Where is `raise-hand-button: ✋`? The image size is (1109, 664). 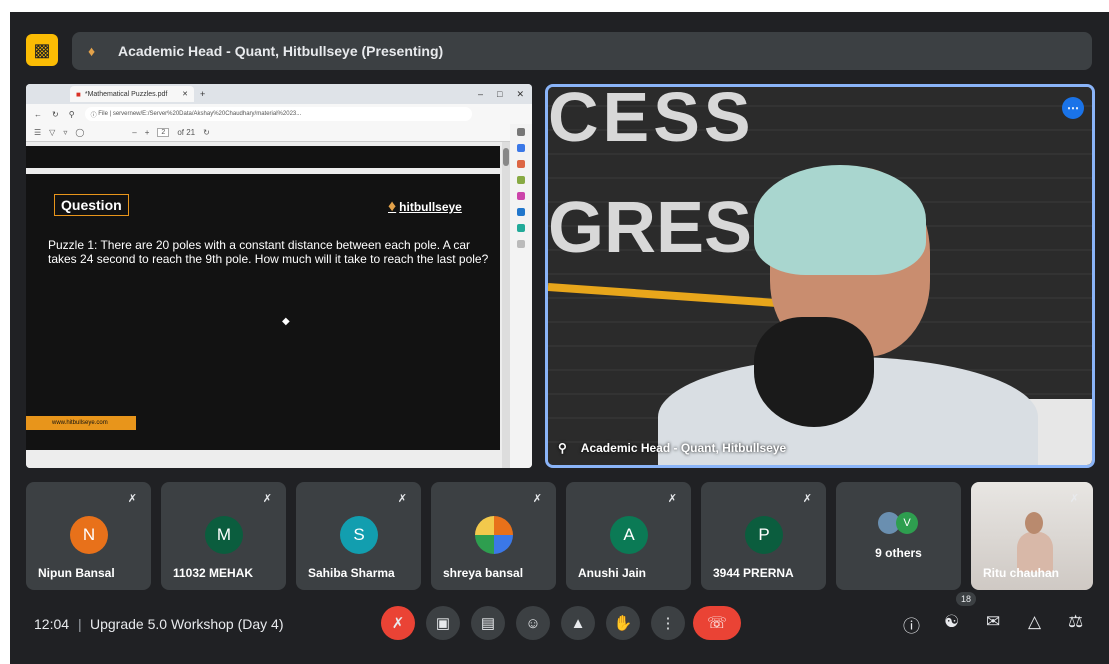
raise-hand-button: ✋ is located at coordinates (623, 623).